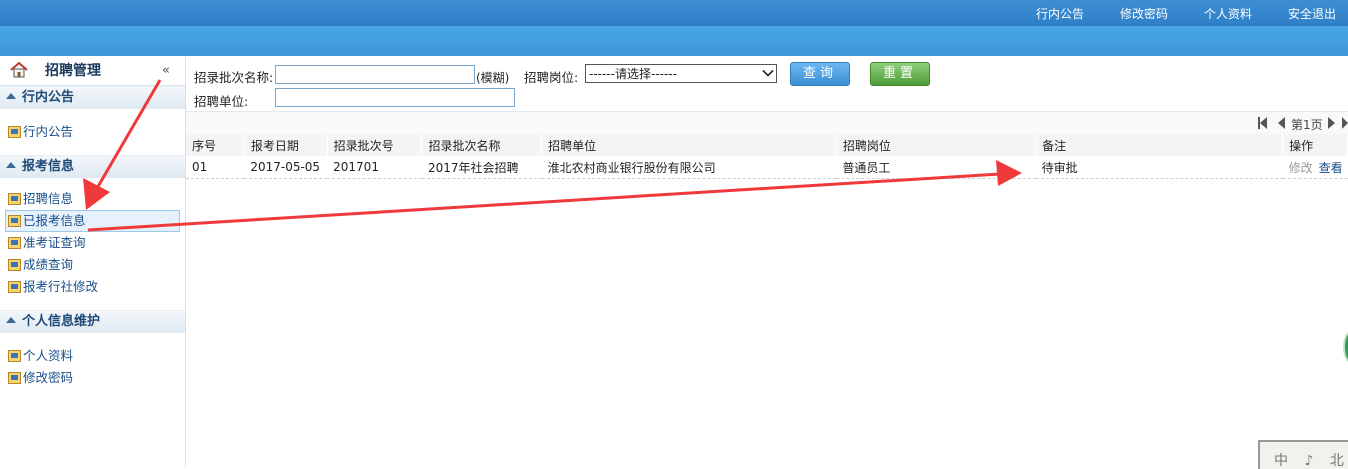 The width and height of the screenshot is (1348, 469). Describe the element at coordinates (395, 97) in the screenshot. I see `unit-input` at that location.